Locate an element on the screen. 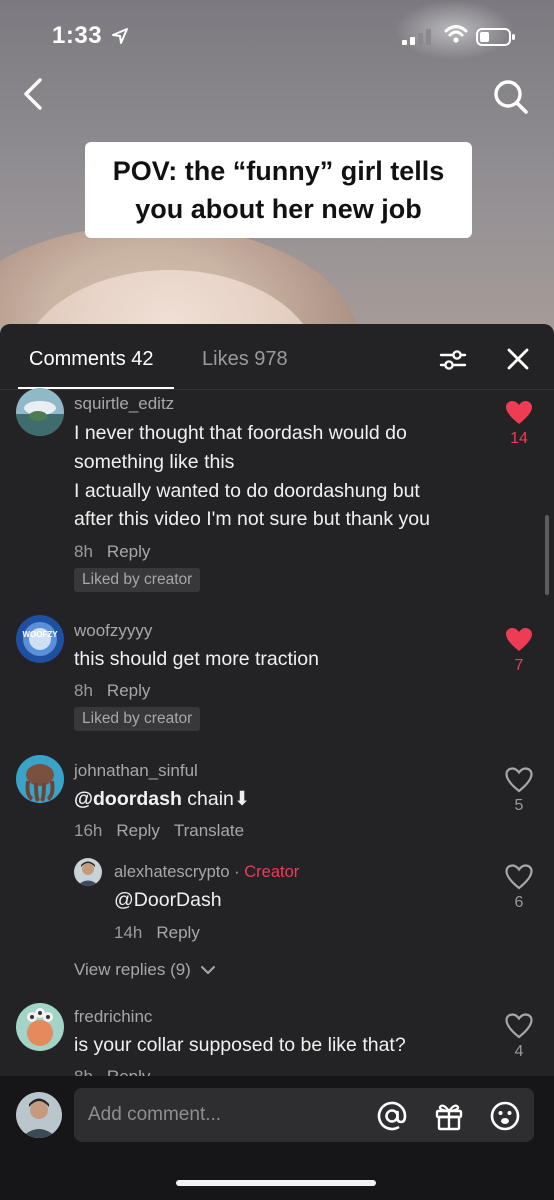  status-bar: 1:33 is located at coordinates (277, 37).